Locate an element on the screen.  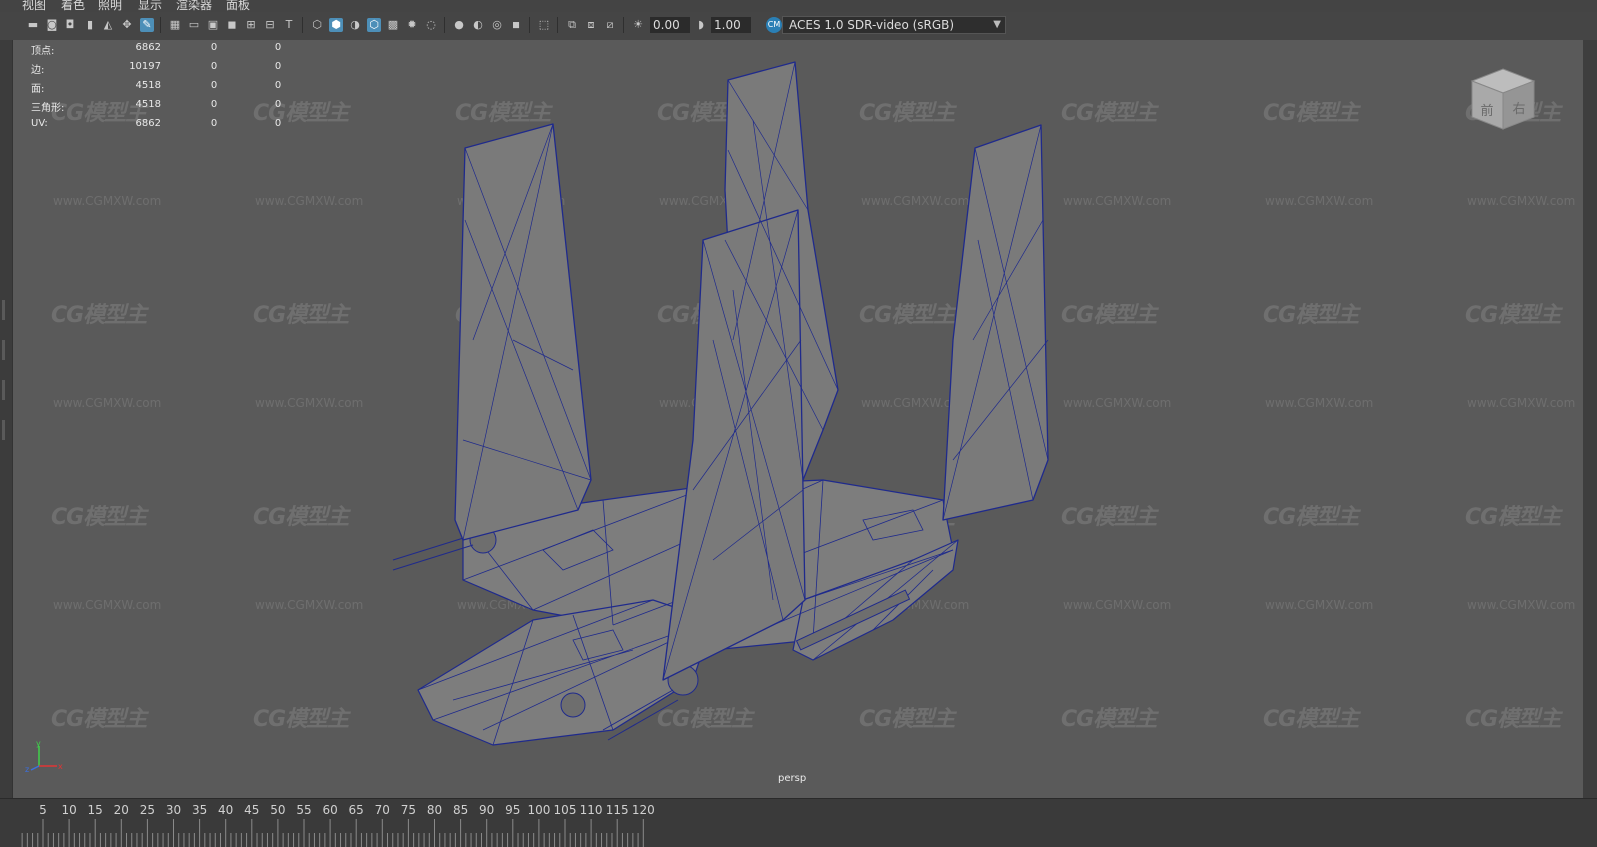
anti-aliasing-icon: ◎ is located at coordinates (497, 25).